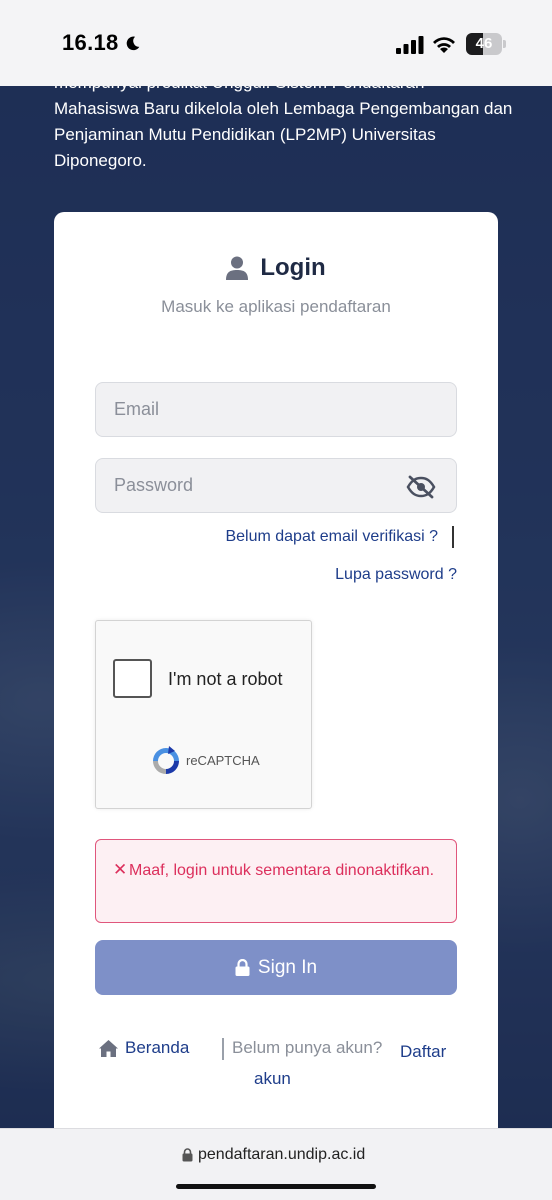 Image resolution: width=552 pixels, height=1200 pixels. I want to click on login-heading: Login, so click(276, 268).